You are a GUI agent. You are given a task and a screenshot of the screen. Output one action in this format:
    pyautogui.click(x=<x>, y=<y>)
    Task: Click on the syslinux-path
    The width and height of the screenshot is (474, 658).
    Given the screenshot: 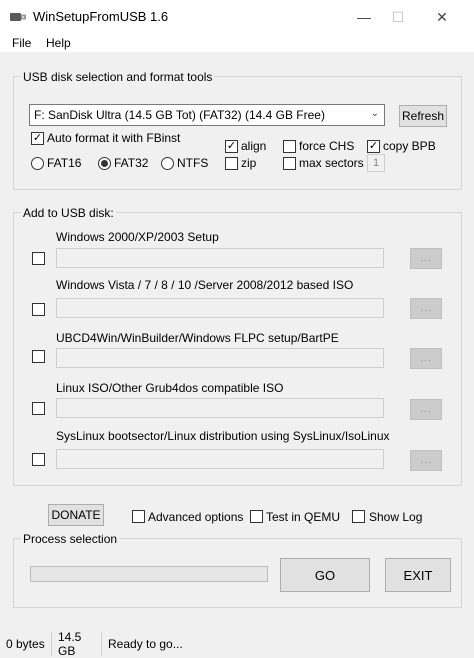 What is the action you would take?
    pyautogui.click(x=220, y=459)
    